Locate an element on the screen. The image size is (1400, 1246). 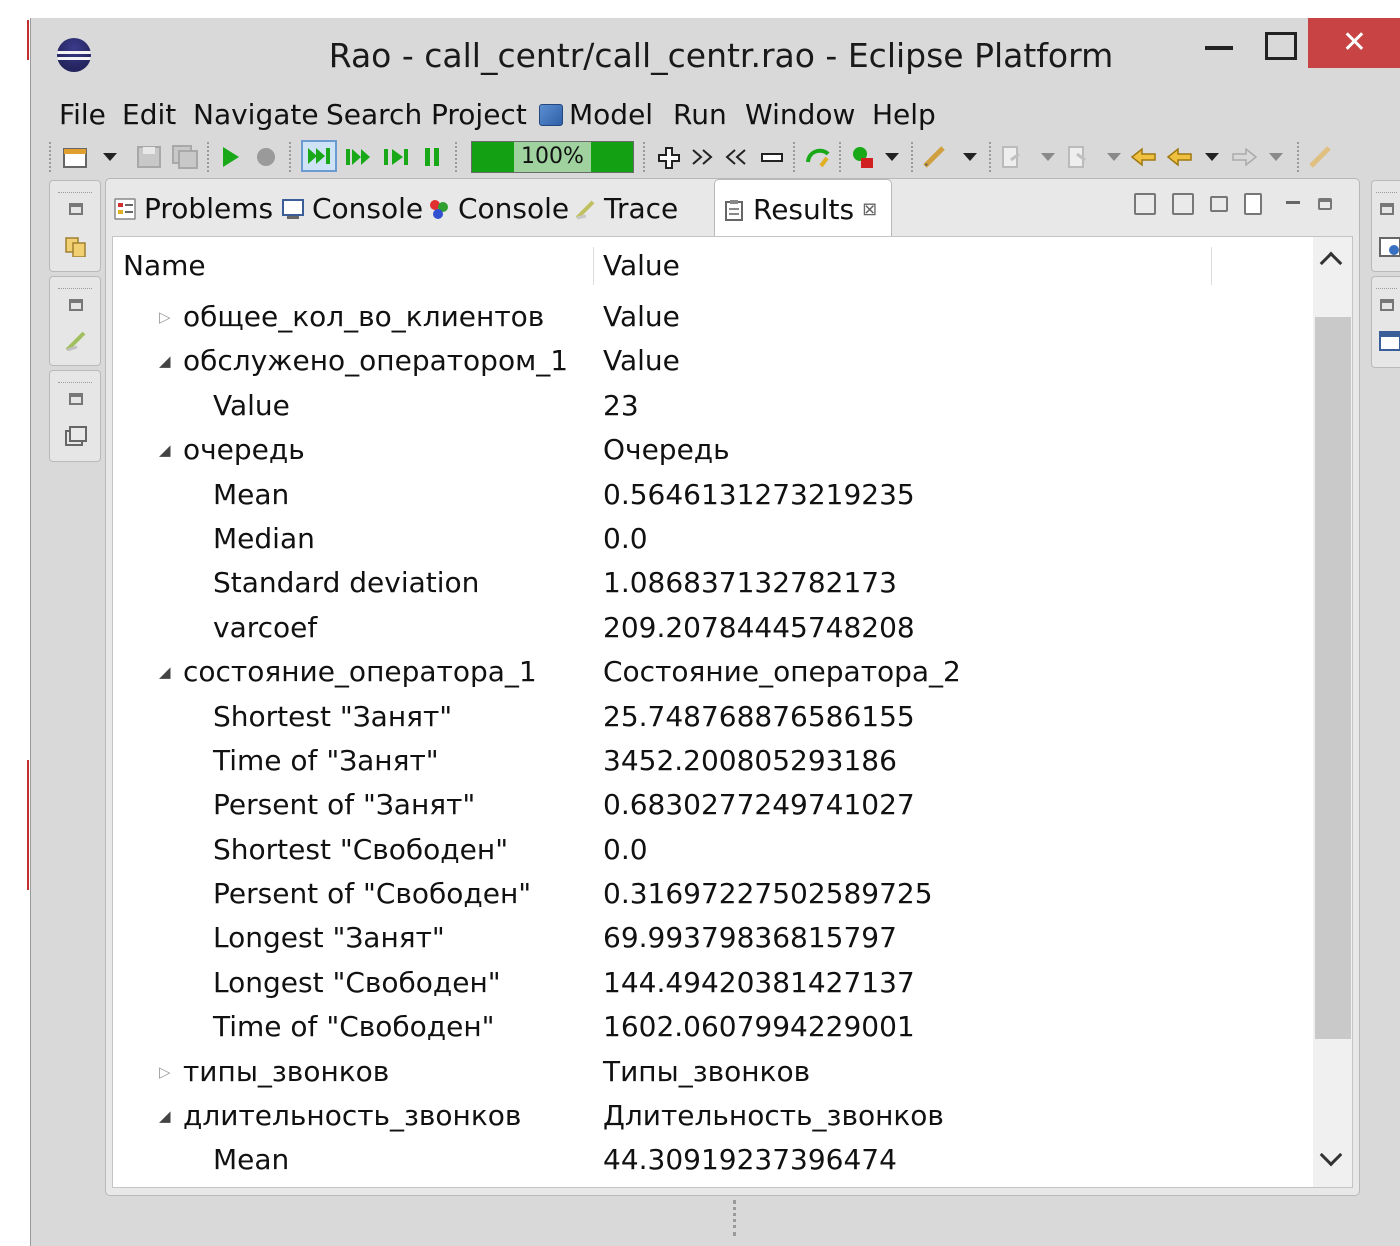
close-button: ✕ is located at coordinates (1354, 43).